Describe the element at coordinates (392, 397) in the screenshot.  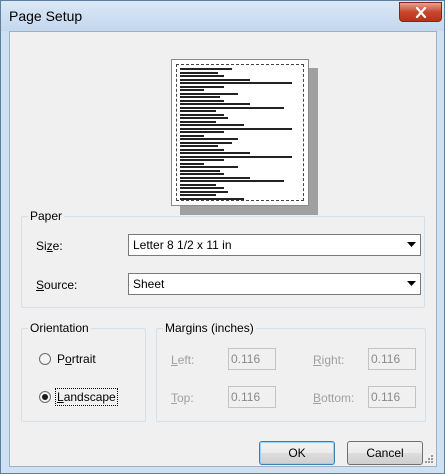
I see `bottom-margin-input: 0.116` at that location.